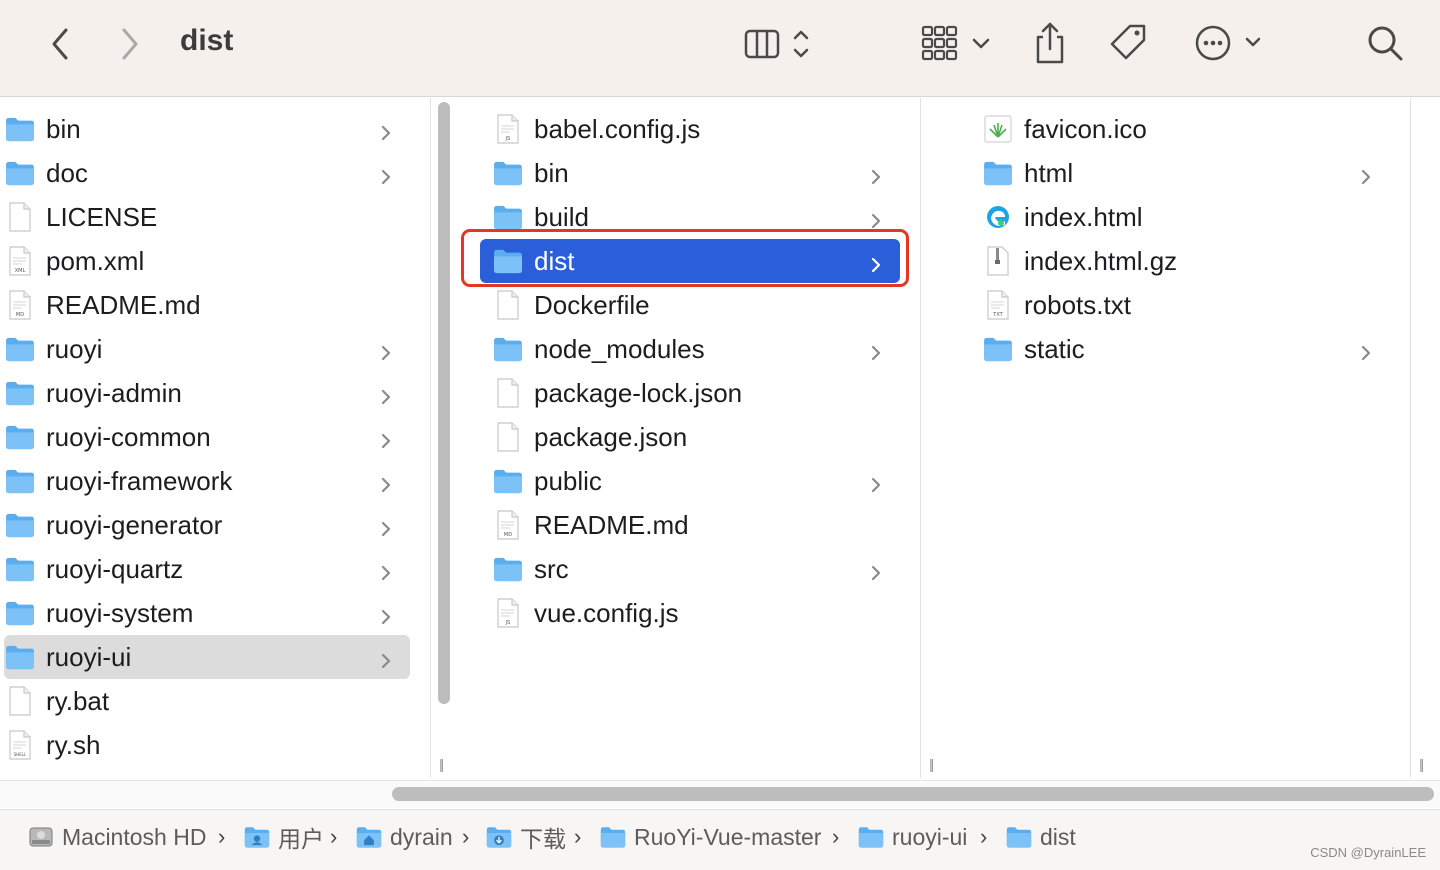 The height and width of the screenshot is (870, 1440). What do you see at coordinates (117, 837) in the screenshot?
I see `breadcrumb-item: Macintosh HD` at bounding box center [117, 837].